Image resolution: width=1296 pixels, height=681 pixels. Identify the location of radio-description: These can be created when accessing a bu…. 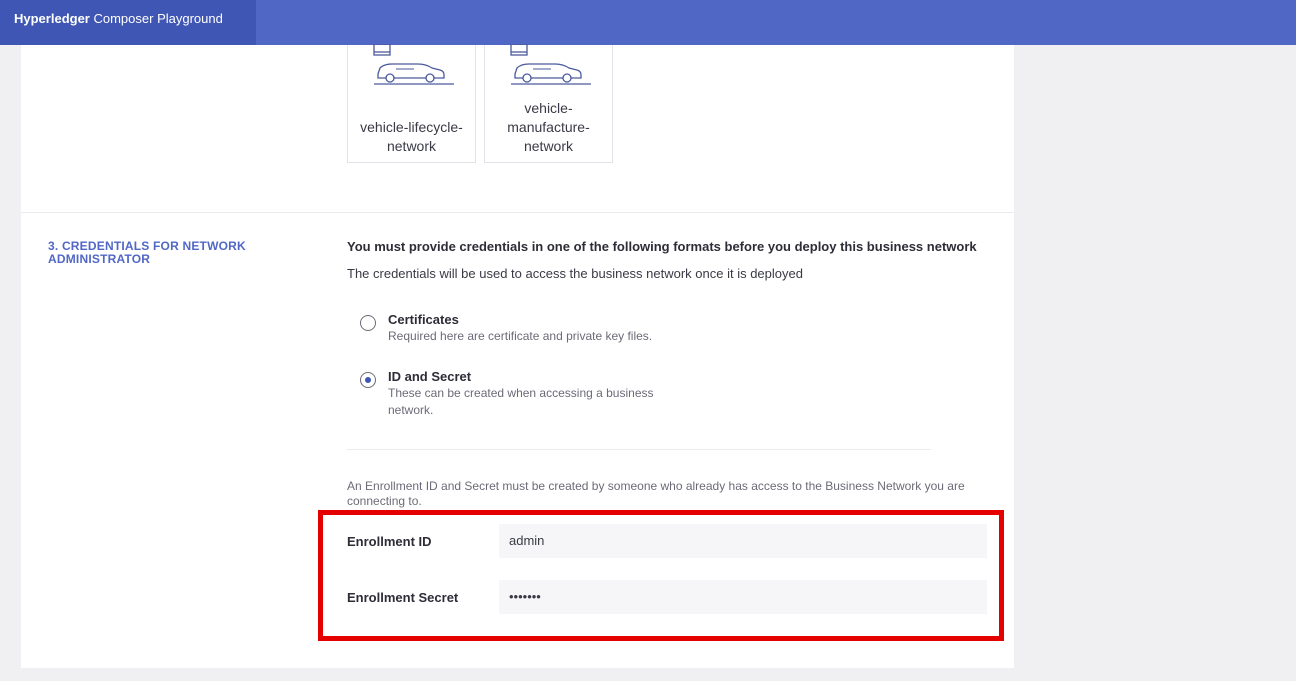
(521, 401).